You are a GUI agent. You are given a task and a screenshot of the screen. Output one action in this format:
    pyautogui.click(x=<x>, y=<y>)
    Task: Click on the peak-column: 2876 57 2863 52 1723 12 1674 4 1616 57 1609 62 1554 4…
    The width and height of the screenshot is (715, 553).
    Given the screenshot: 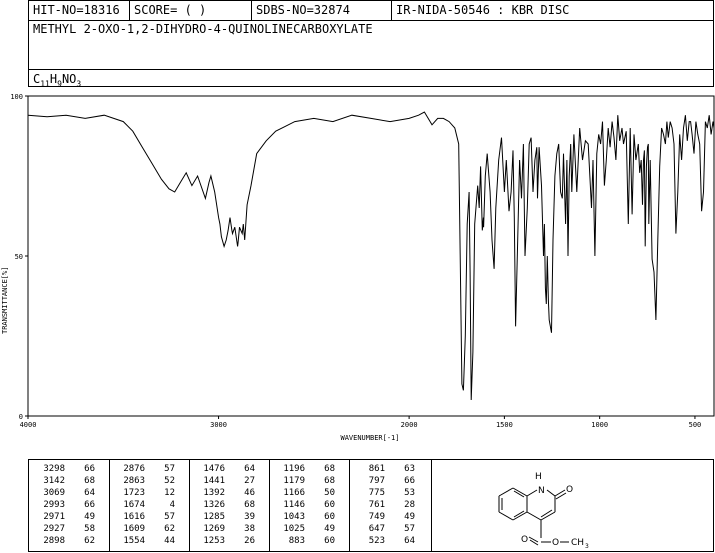 What is the action you would take?
    pyautogui.click(x=149, y=505)
    